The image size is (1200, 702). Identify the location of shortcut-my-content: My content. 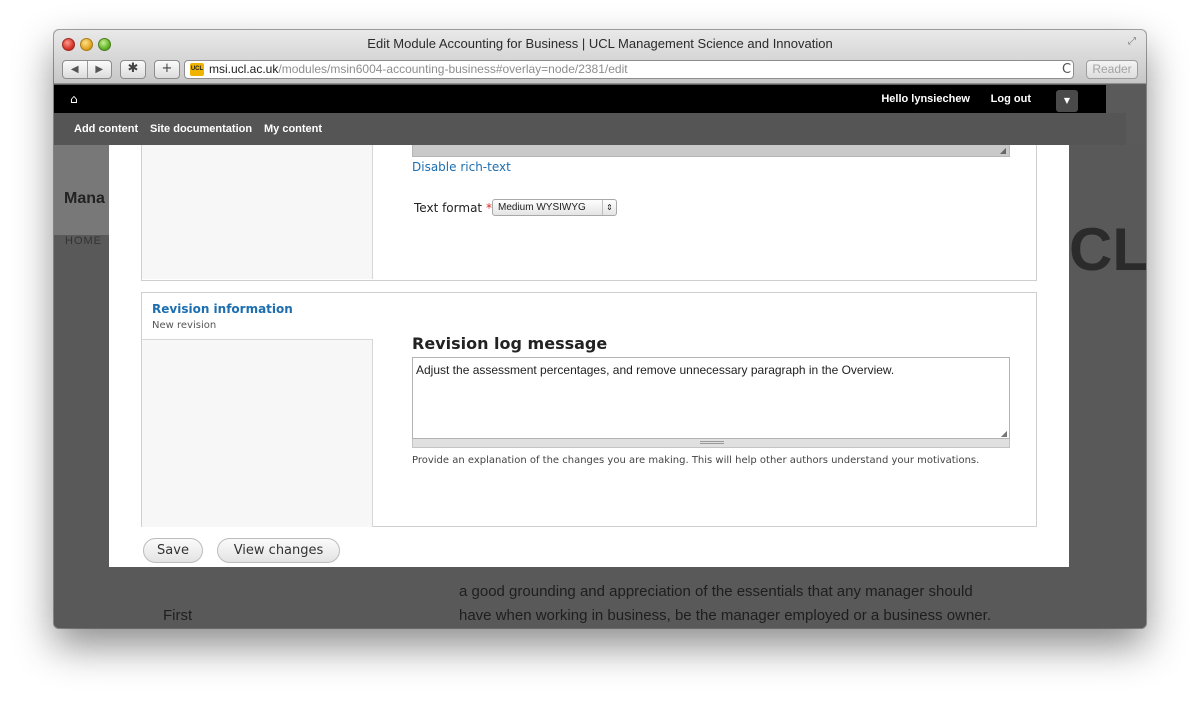
(293, 129).